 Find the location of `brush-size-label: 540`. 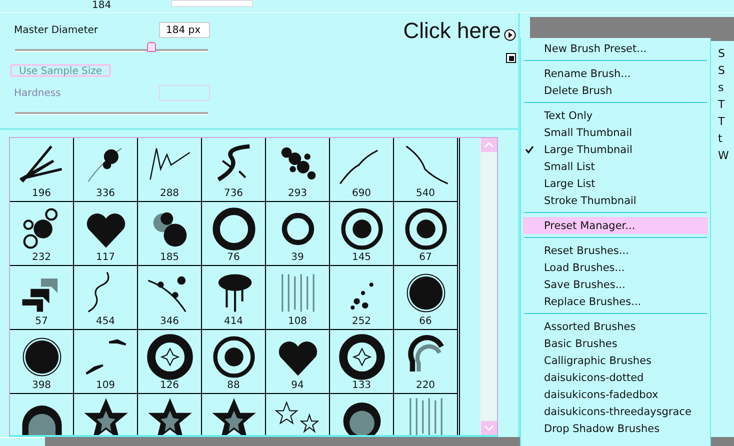

brush-size-label: 540 is located at coordinates (426, 194).